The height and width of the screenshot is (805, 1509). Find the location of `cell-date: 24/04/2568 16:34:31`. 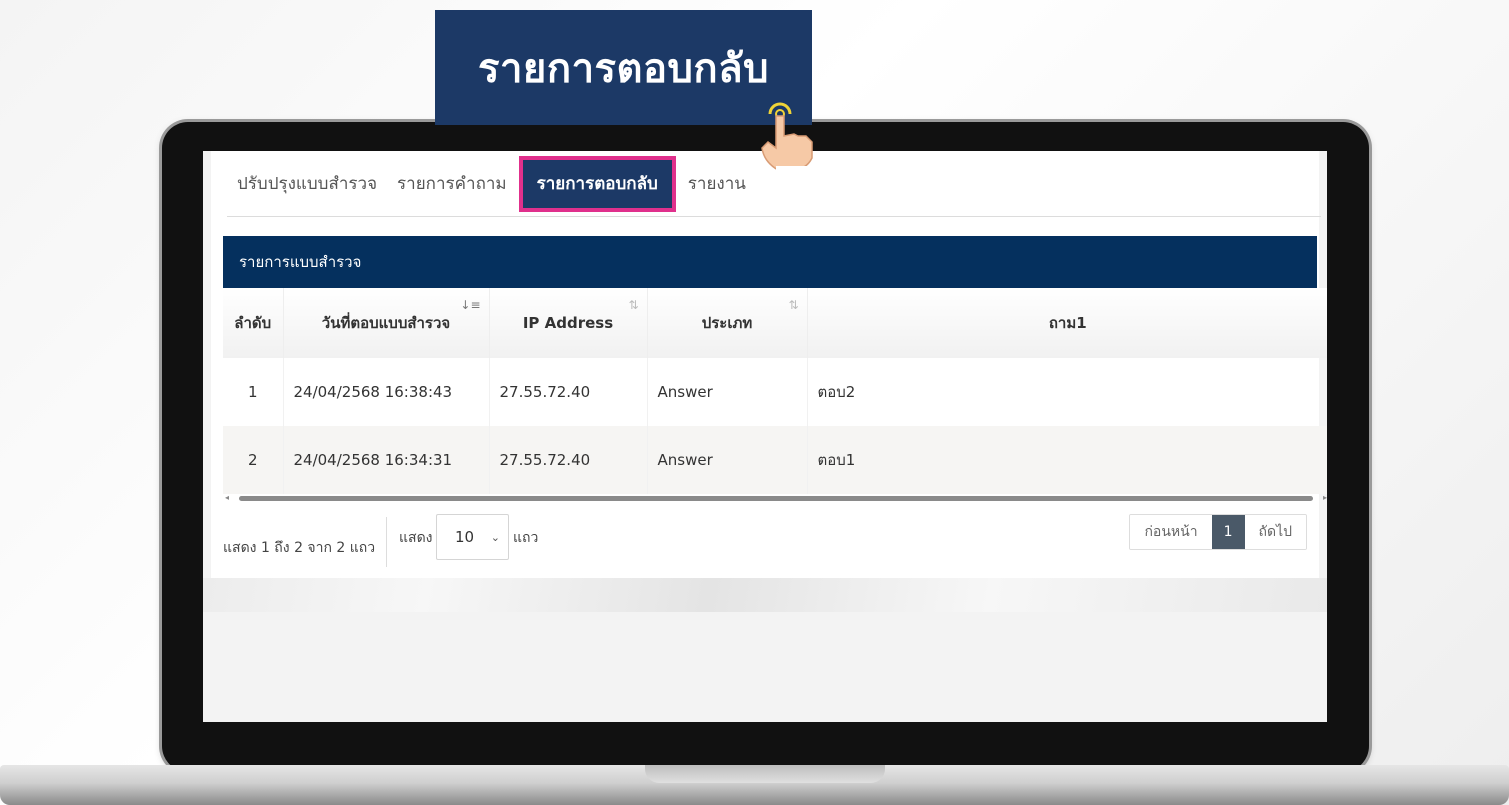

cell-date: 24/04/2568 16:34:31 is located at coordinates (386, 460).